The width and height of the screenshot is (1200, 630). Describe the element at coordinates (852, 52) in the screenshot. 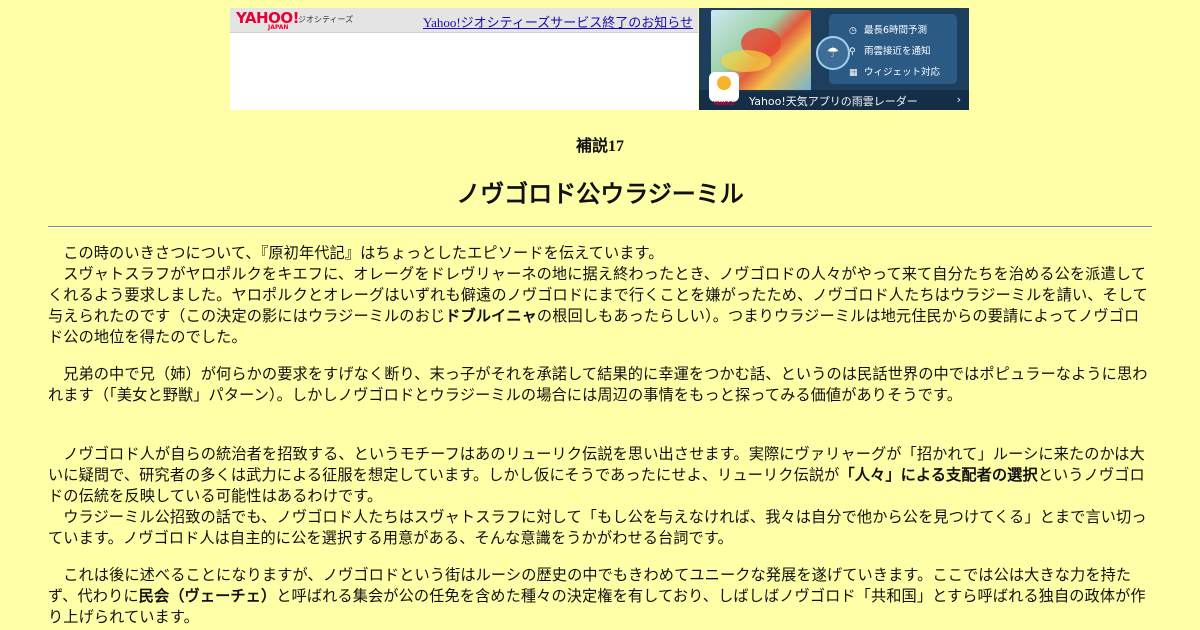

I see `pin-icon: ⚲` at that location.